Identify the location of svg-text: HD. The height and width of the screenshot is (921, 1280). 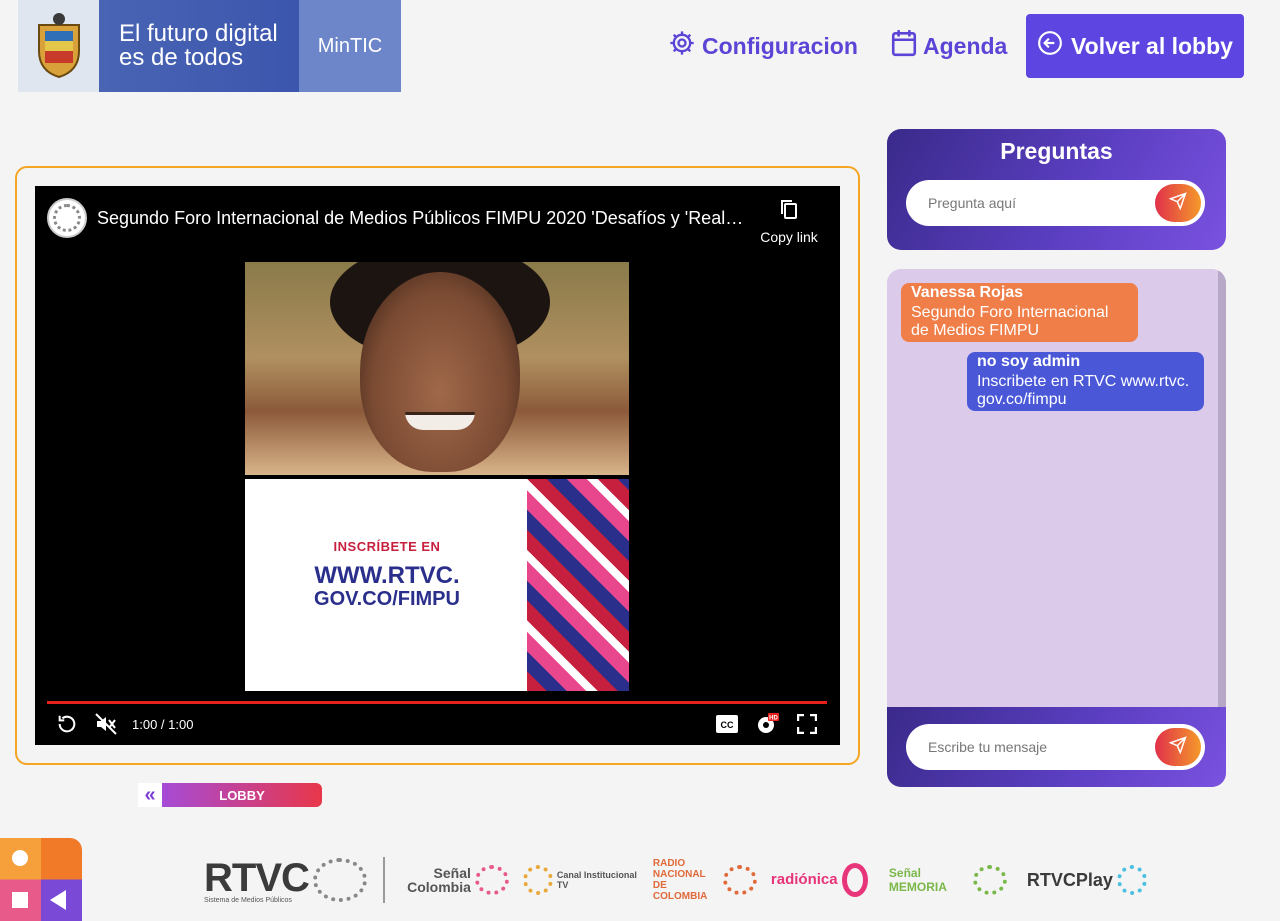
(773, 719).